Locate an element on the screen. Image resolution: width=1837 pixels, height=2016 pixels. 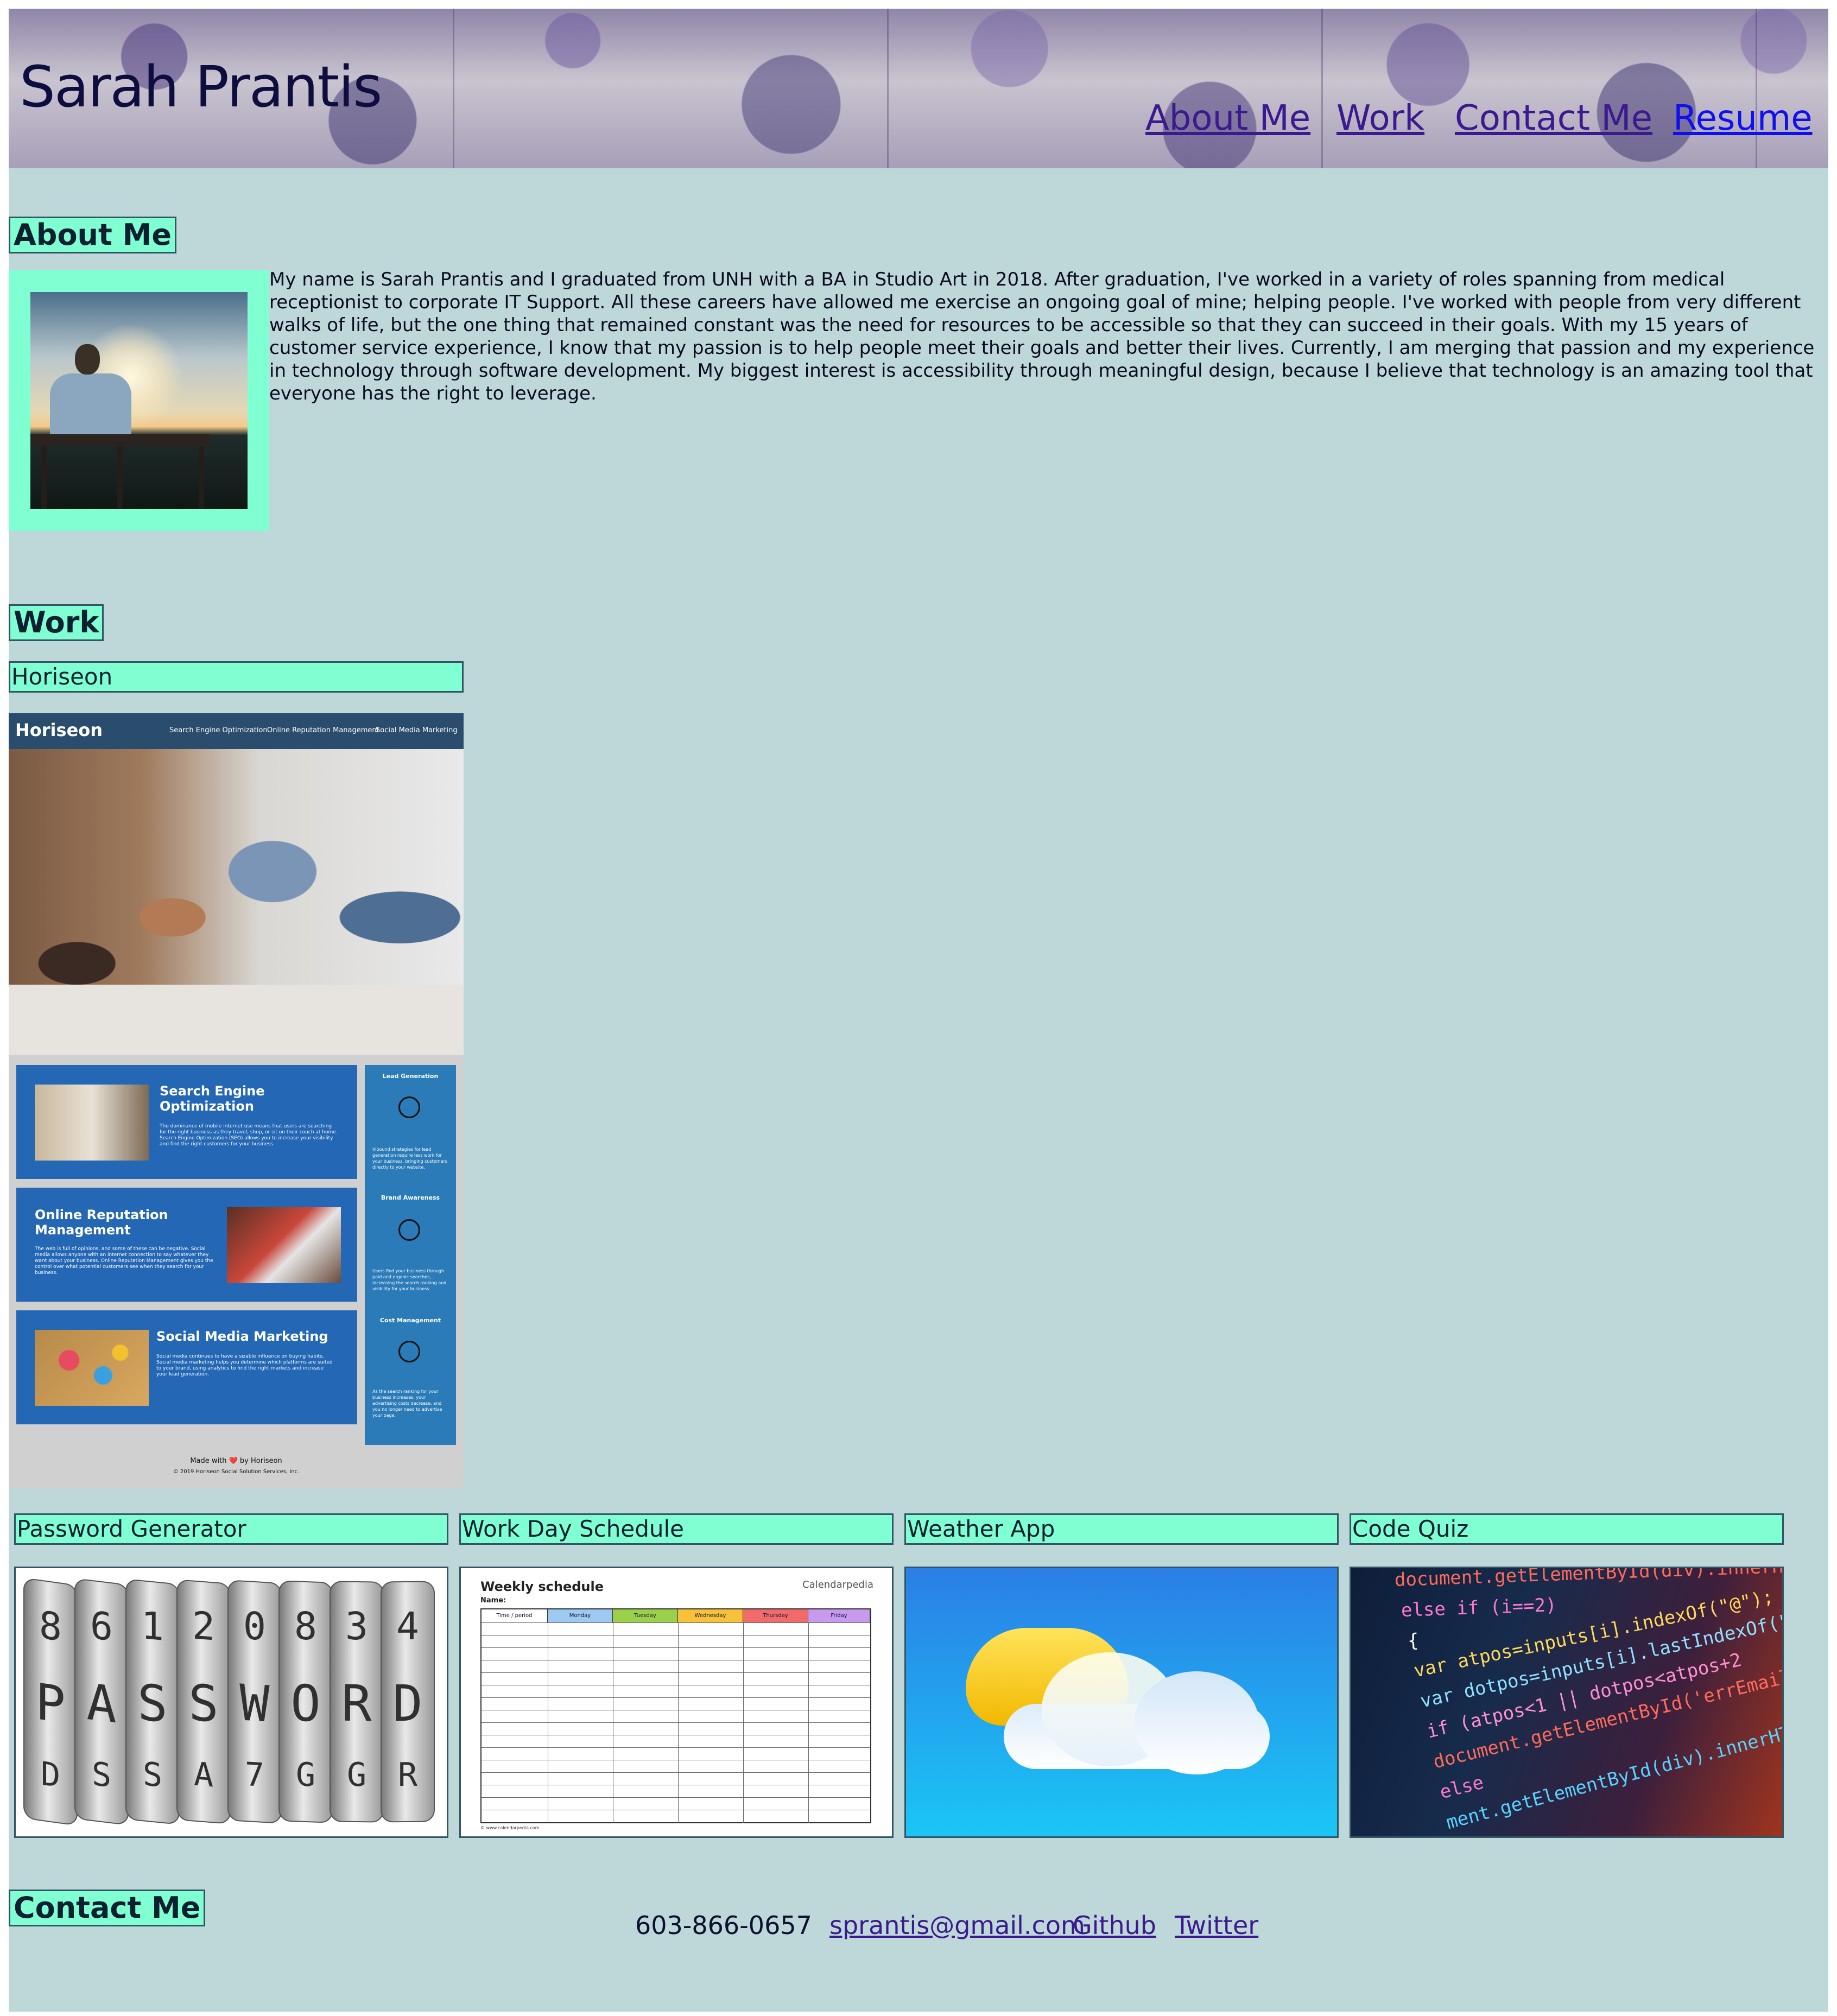
password-drum-char: G is located at coordinates (305, 1775).